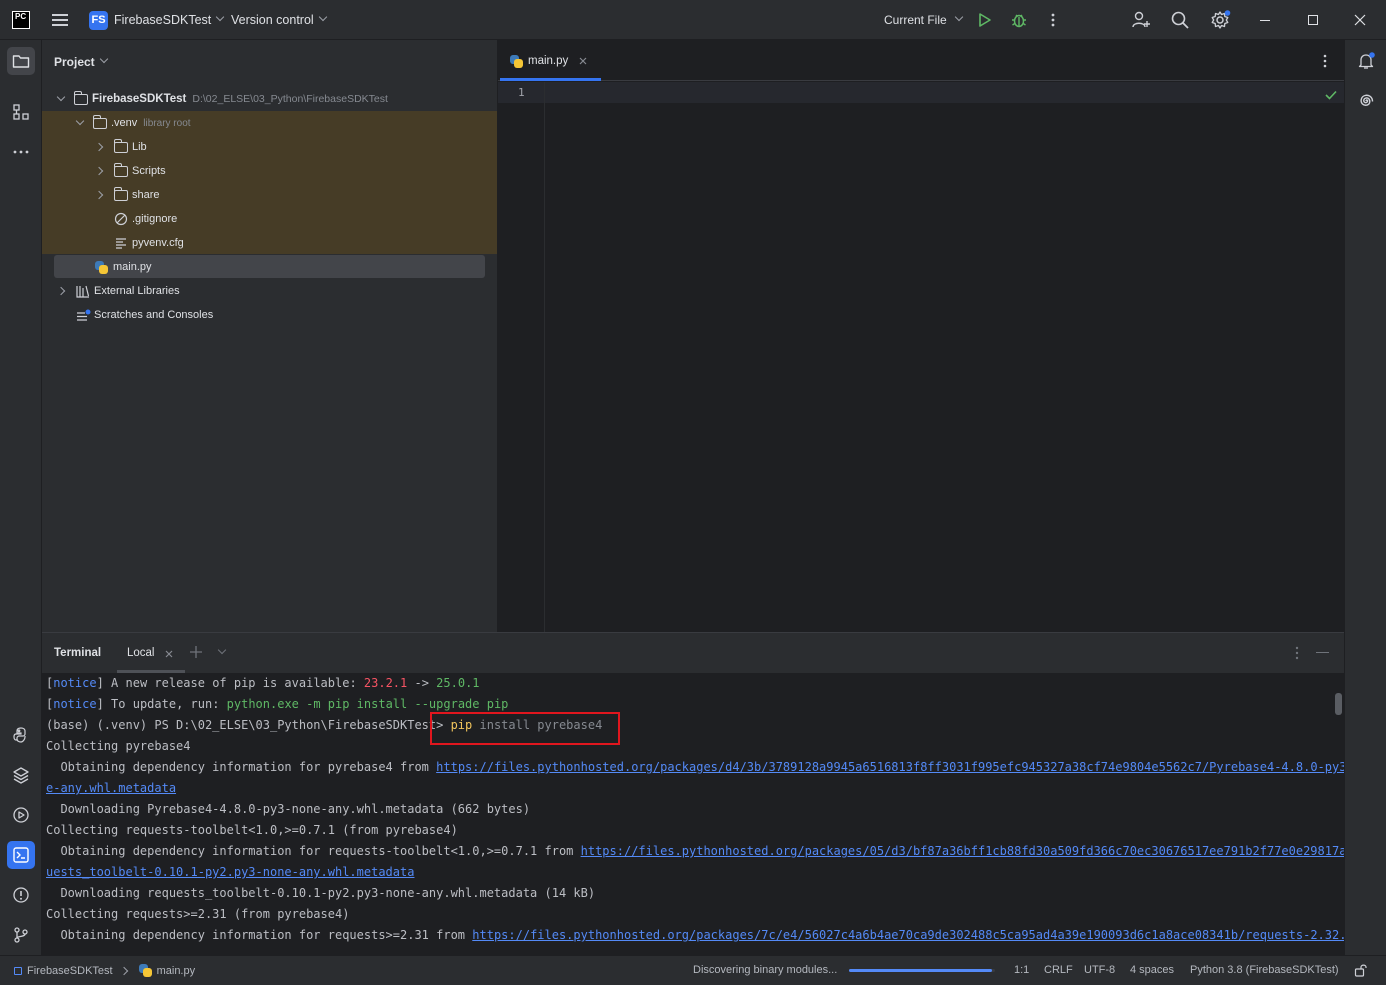 Image resolution: width=1386 pixels, height=985 pixels. I want to click on terminal-tab-label: Local, so click(141, 653).